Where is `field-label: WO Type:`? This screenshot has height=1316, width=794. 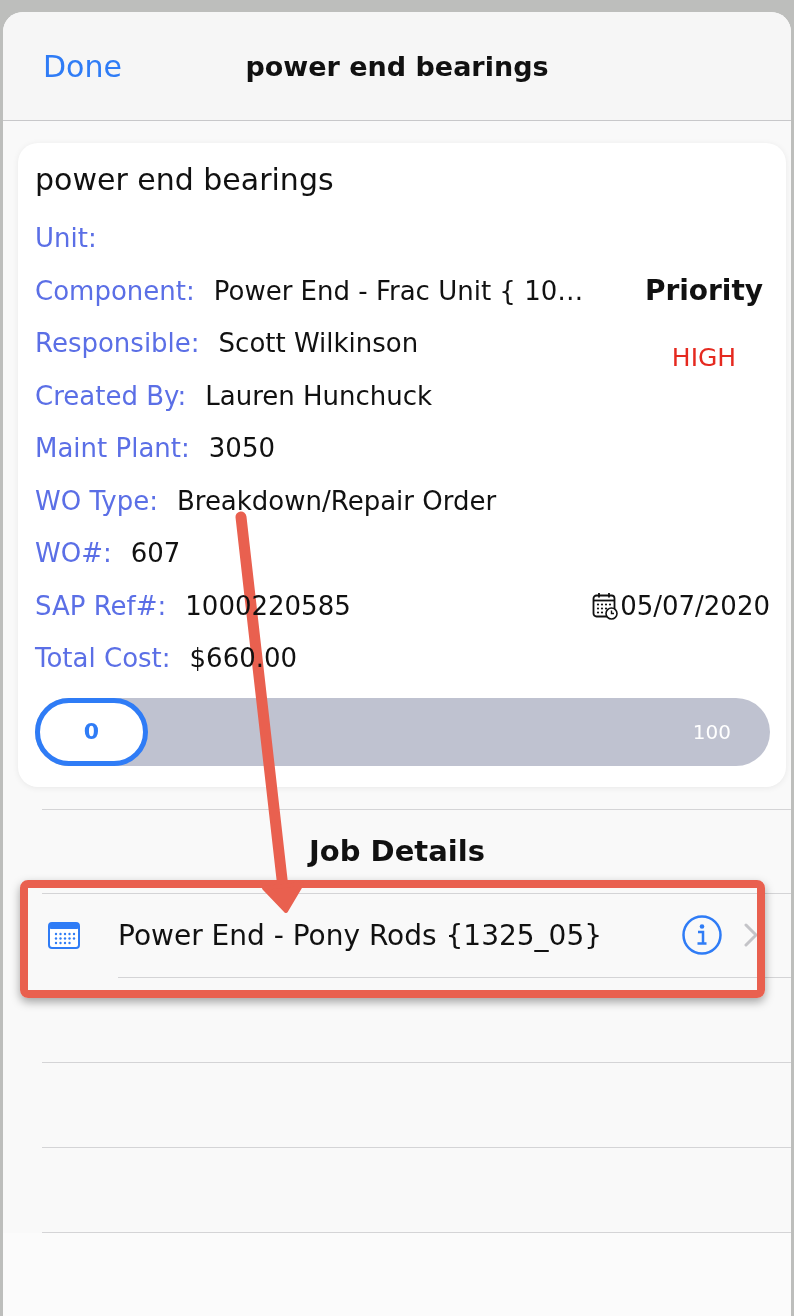
field-label: WO Type: is located at coordinates (96, 500).